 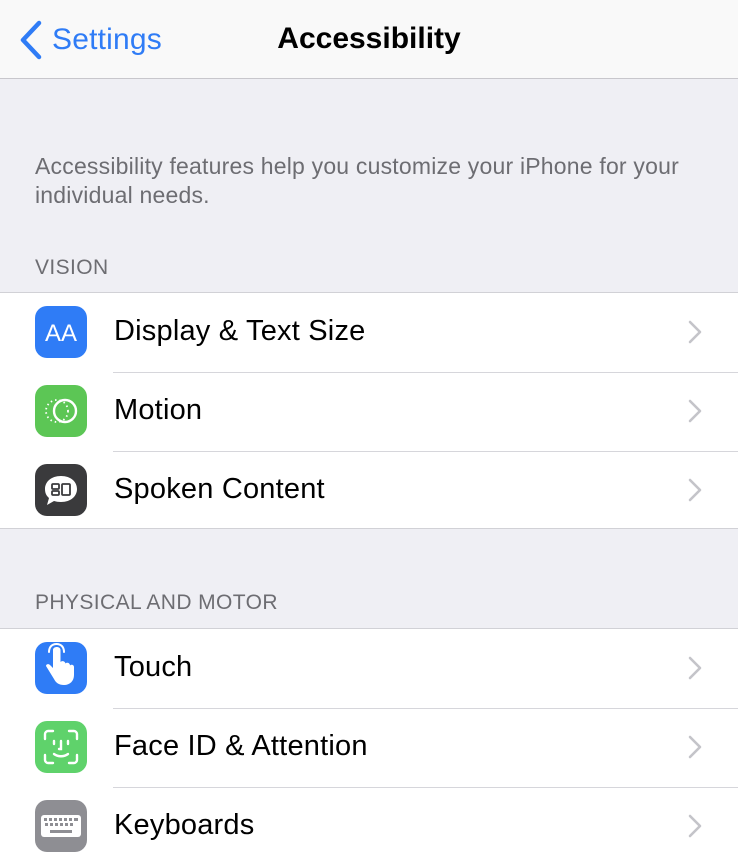 What do you see at coordinates (369, 824) in the screenshot?
I see `row-keyboards: Keyboards` at bounding box center [369, 824].